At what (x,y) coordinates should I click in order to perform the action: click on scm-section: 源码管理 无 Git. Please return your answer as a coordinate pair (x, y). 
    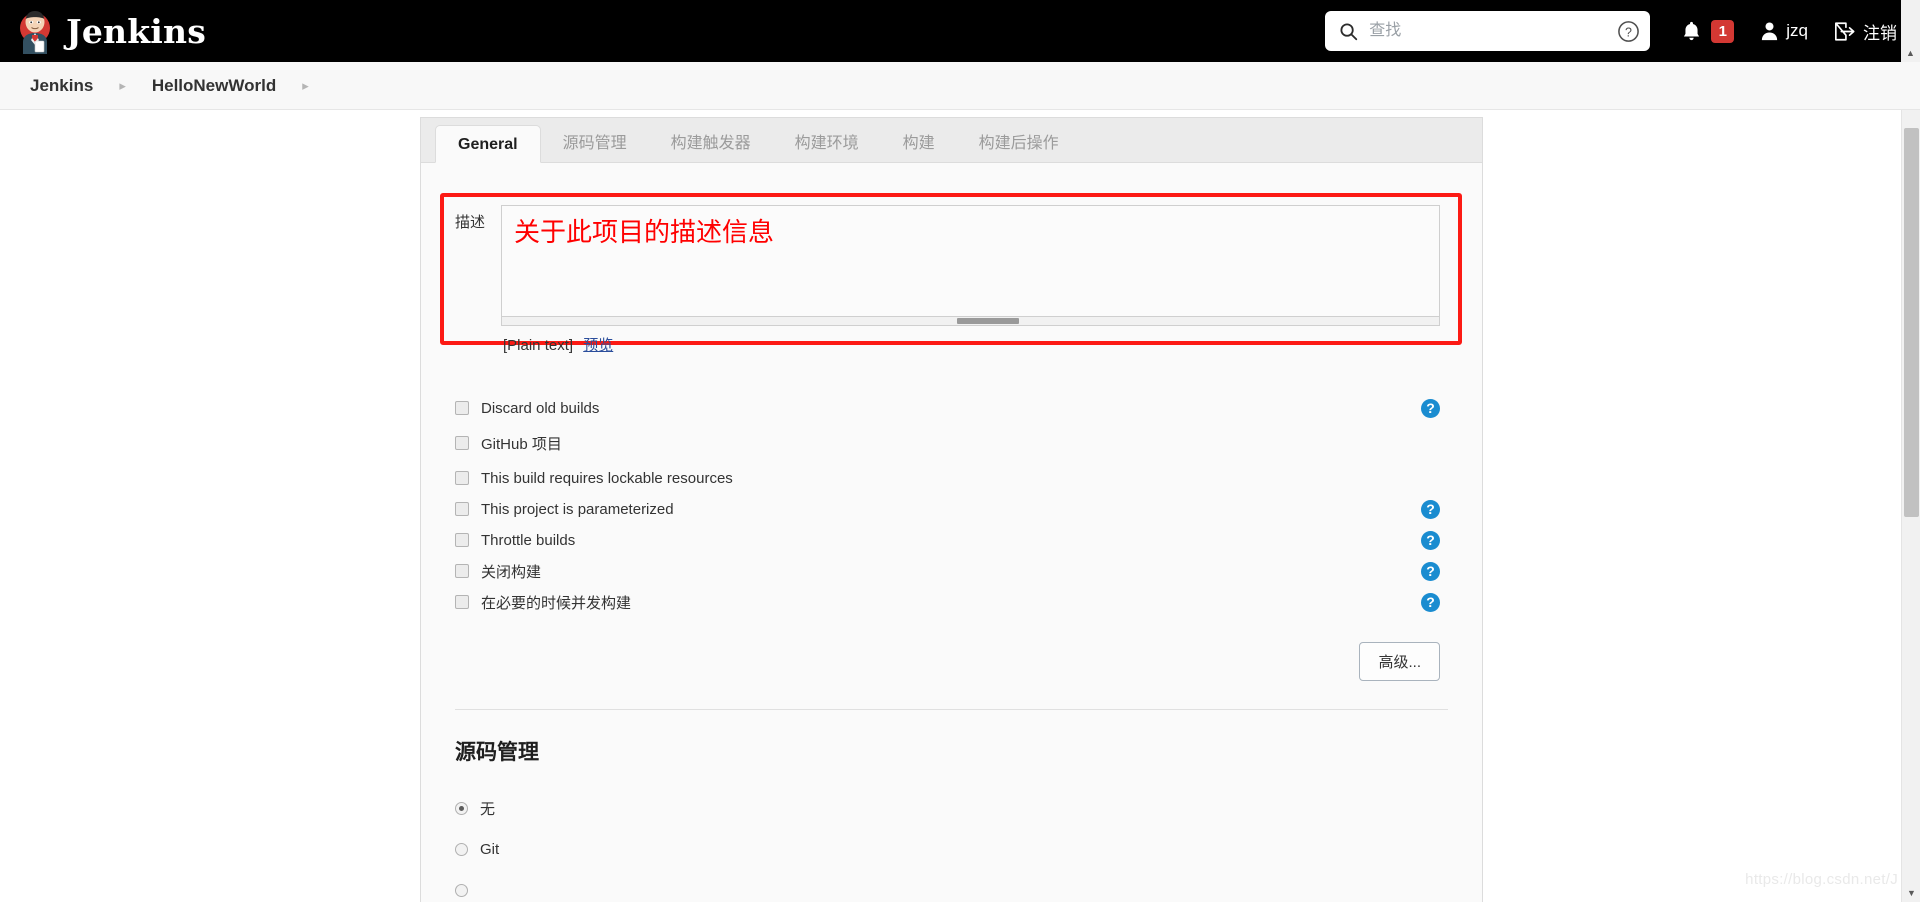
    Looking at the image, I should click on (951, 806).